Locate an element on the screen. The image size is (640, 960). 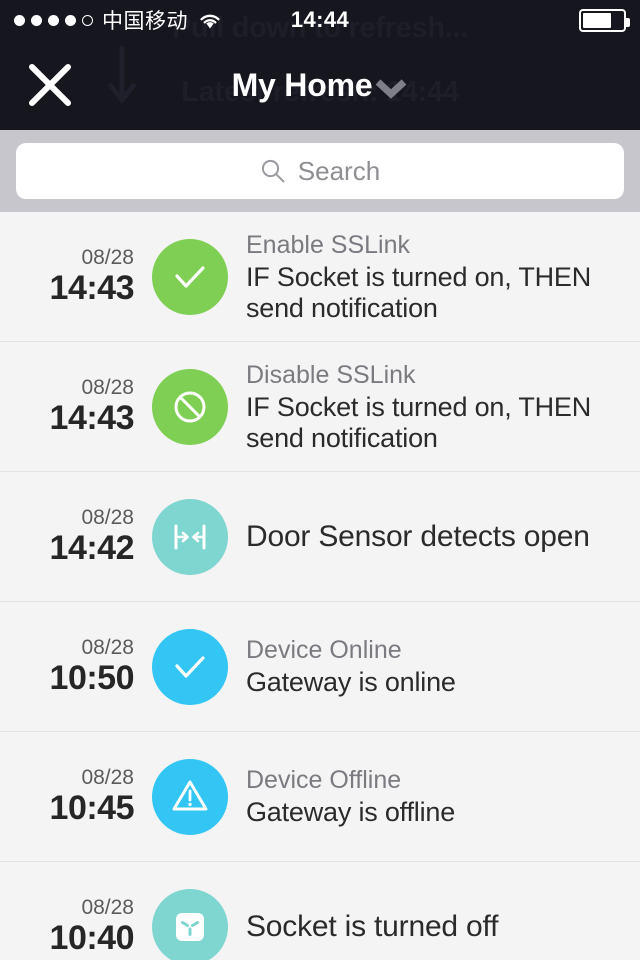
event-text: Device Offline Gateway is offline is located at coordinates (428, 796).